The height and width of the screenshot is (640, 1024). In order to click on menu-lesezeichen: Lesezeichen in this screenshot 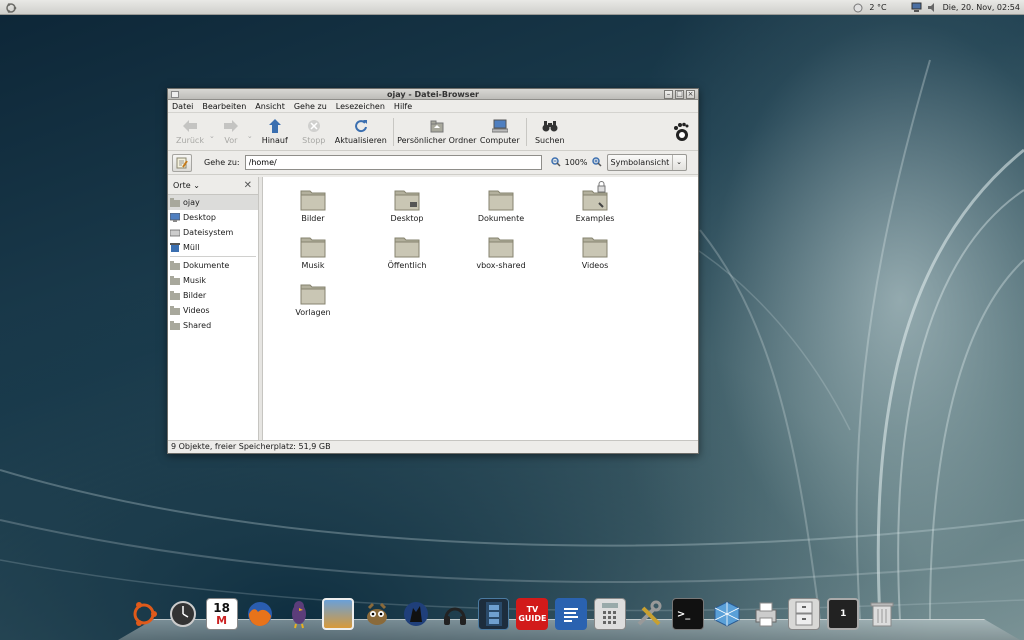, I will do `click(360, 106)`.